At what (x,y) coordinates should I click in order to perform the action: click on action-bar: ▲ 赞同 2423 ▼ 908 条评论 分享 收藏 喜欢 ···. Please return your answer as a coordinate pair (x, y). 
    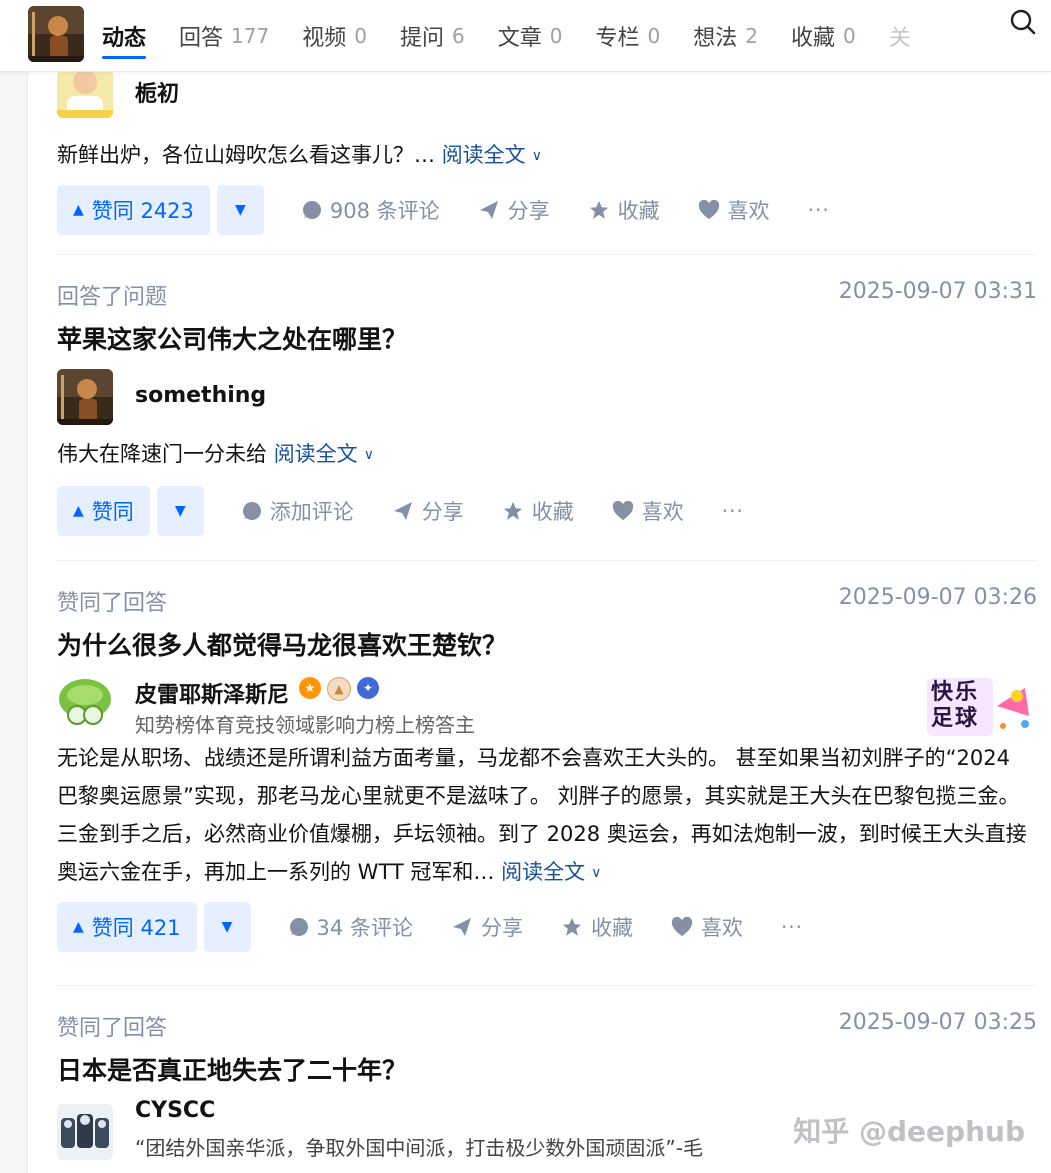
    Looking at the image, I should click on (547, 210).